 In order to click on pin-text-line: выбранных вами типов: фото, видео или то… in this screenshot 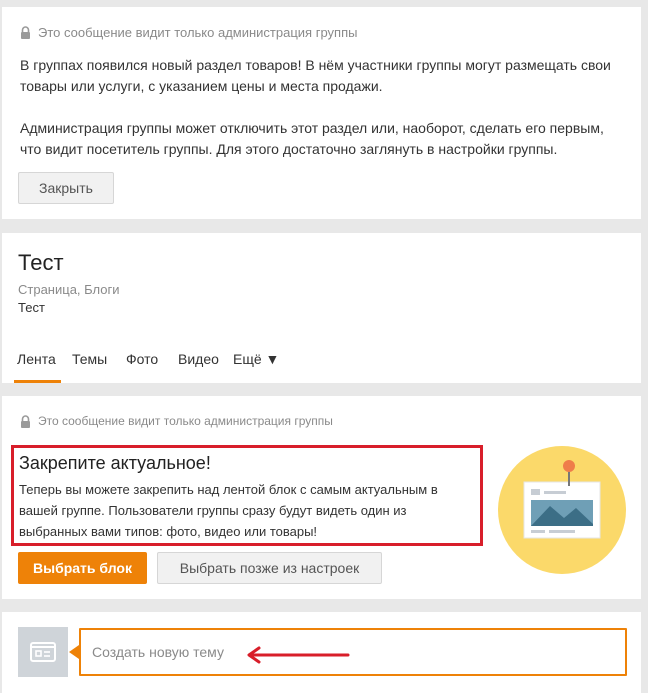, I will do `click(168, 531)`.